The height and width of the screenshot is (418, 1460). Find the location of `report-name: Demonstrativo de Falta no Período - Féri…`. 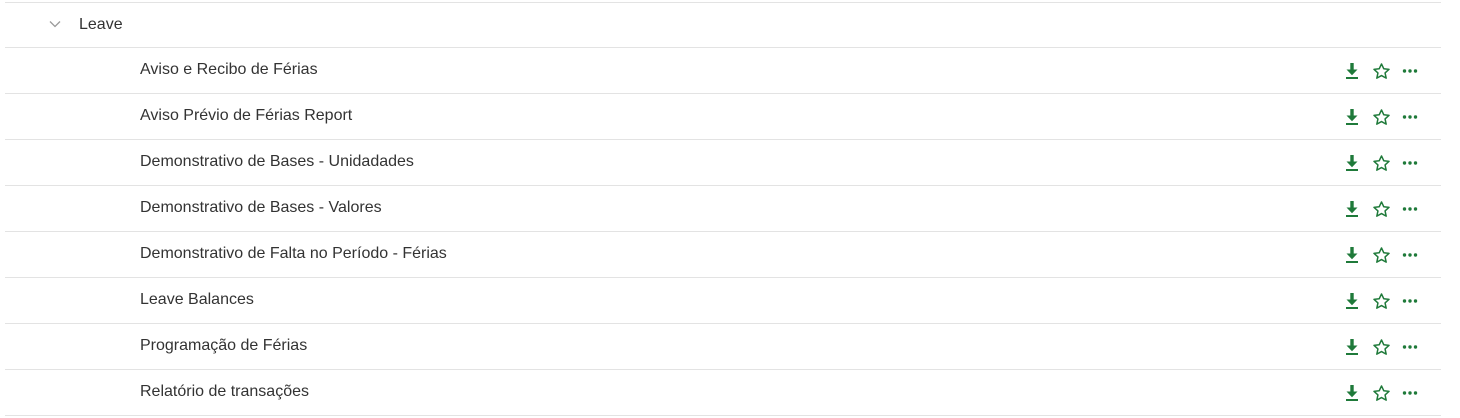

report-name: Demonstrativo de Falta no Período - Féri… is located at coordinates (293, 253).